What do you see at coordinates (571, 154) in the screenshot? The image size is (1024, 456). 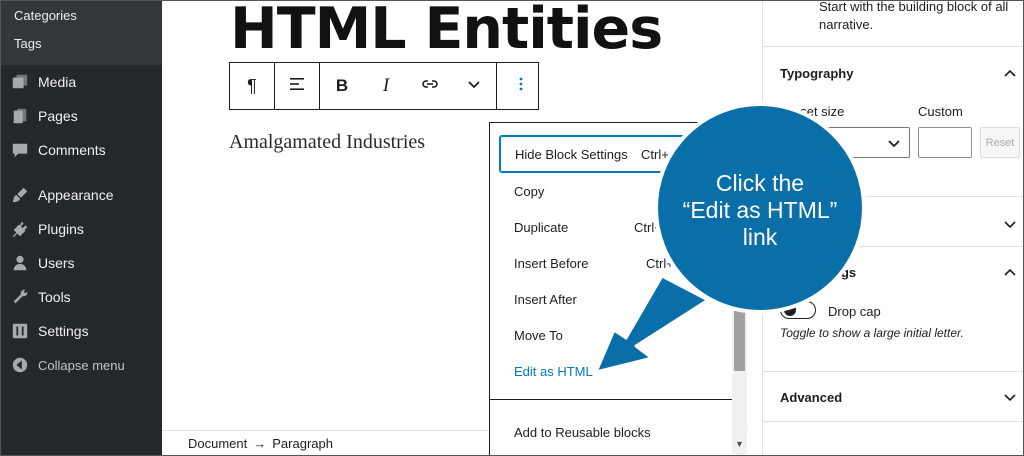 I see `menu-item-label: Hide Block Settings` at bounding box center [571, 154].